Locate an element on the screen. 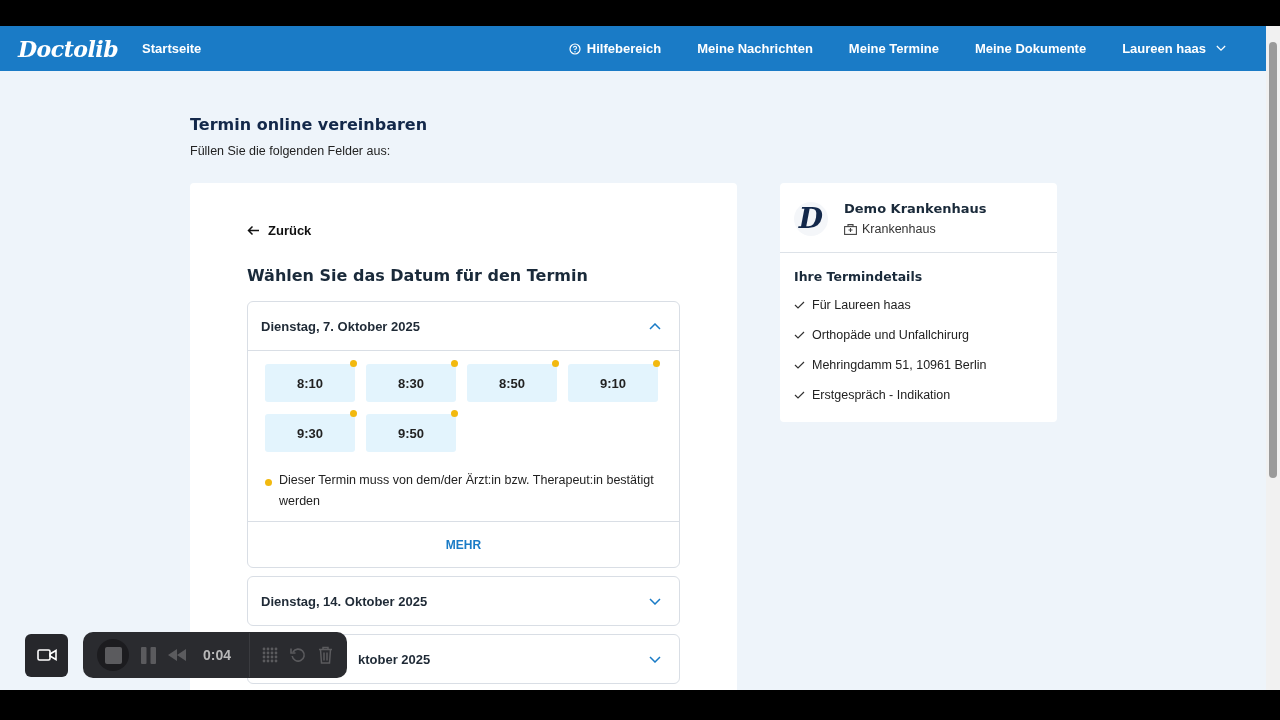 The image size is (1280, 720). note-text: Dieser Termin muss von dem/der Ärzt:in bzw. Therapeut:in bestätigt werden is located at coordinates (467, 491).